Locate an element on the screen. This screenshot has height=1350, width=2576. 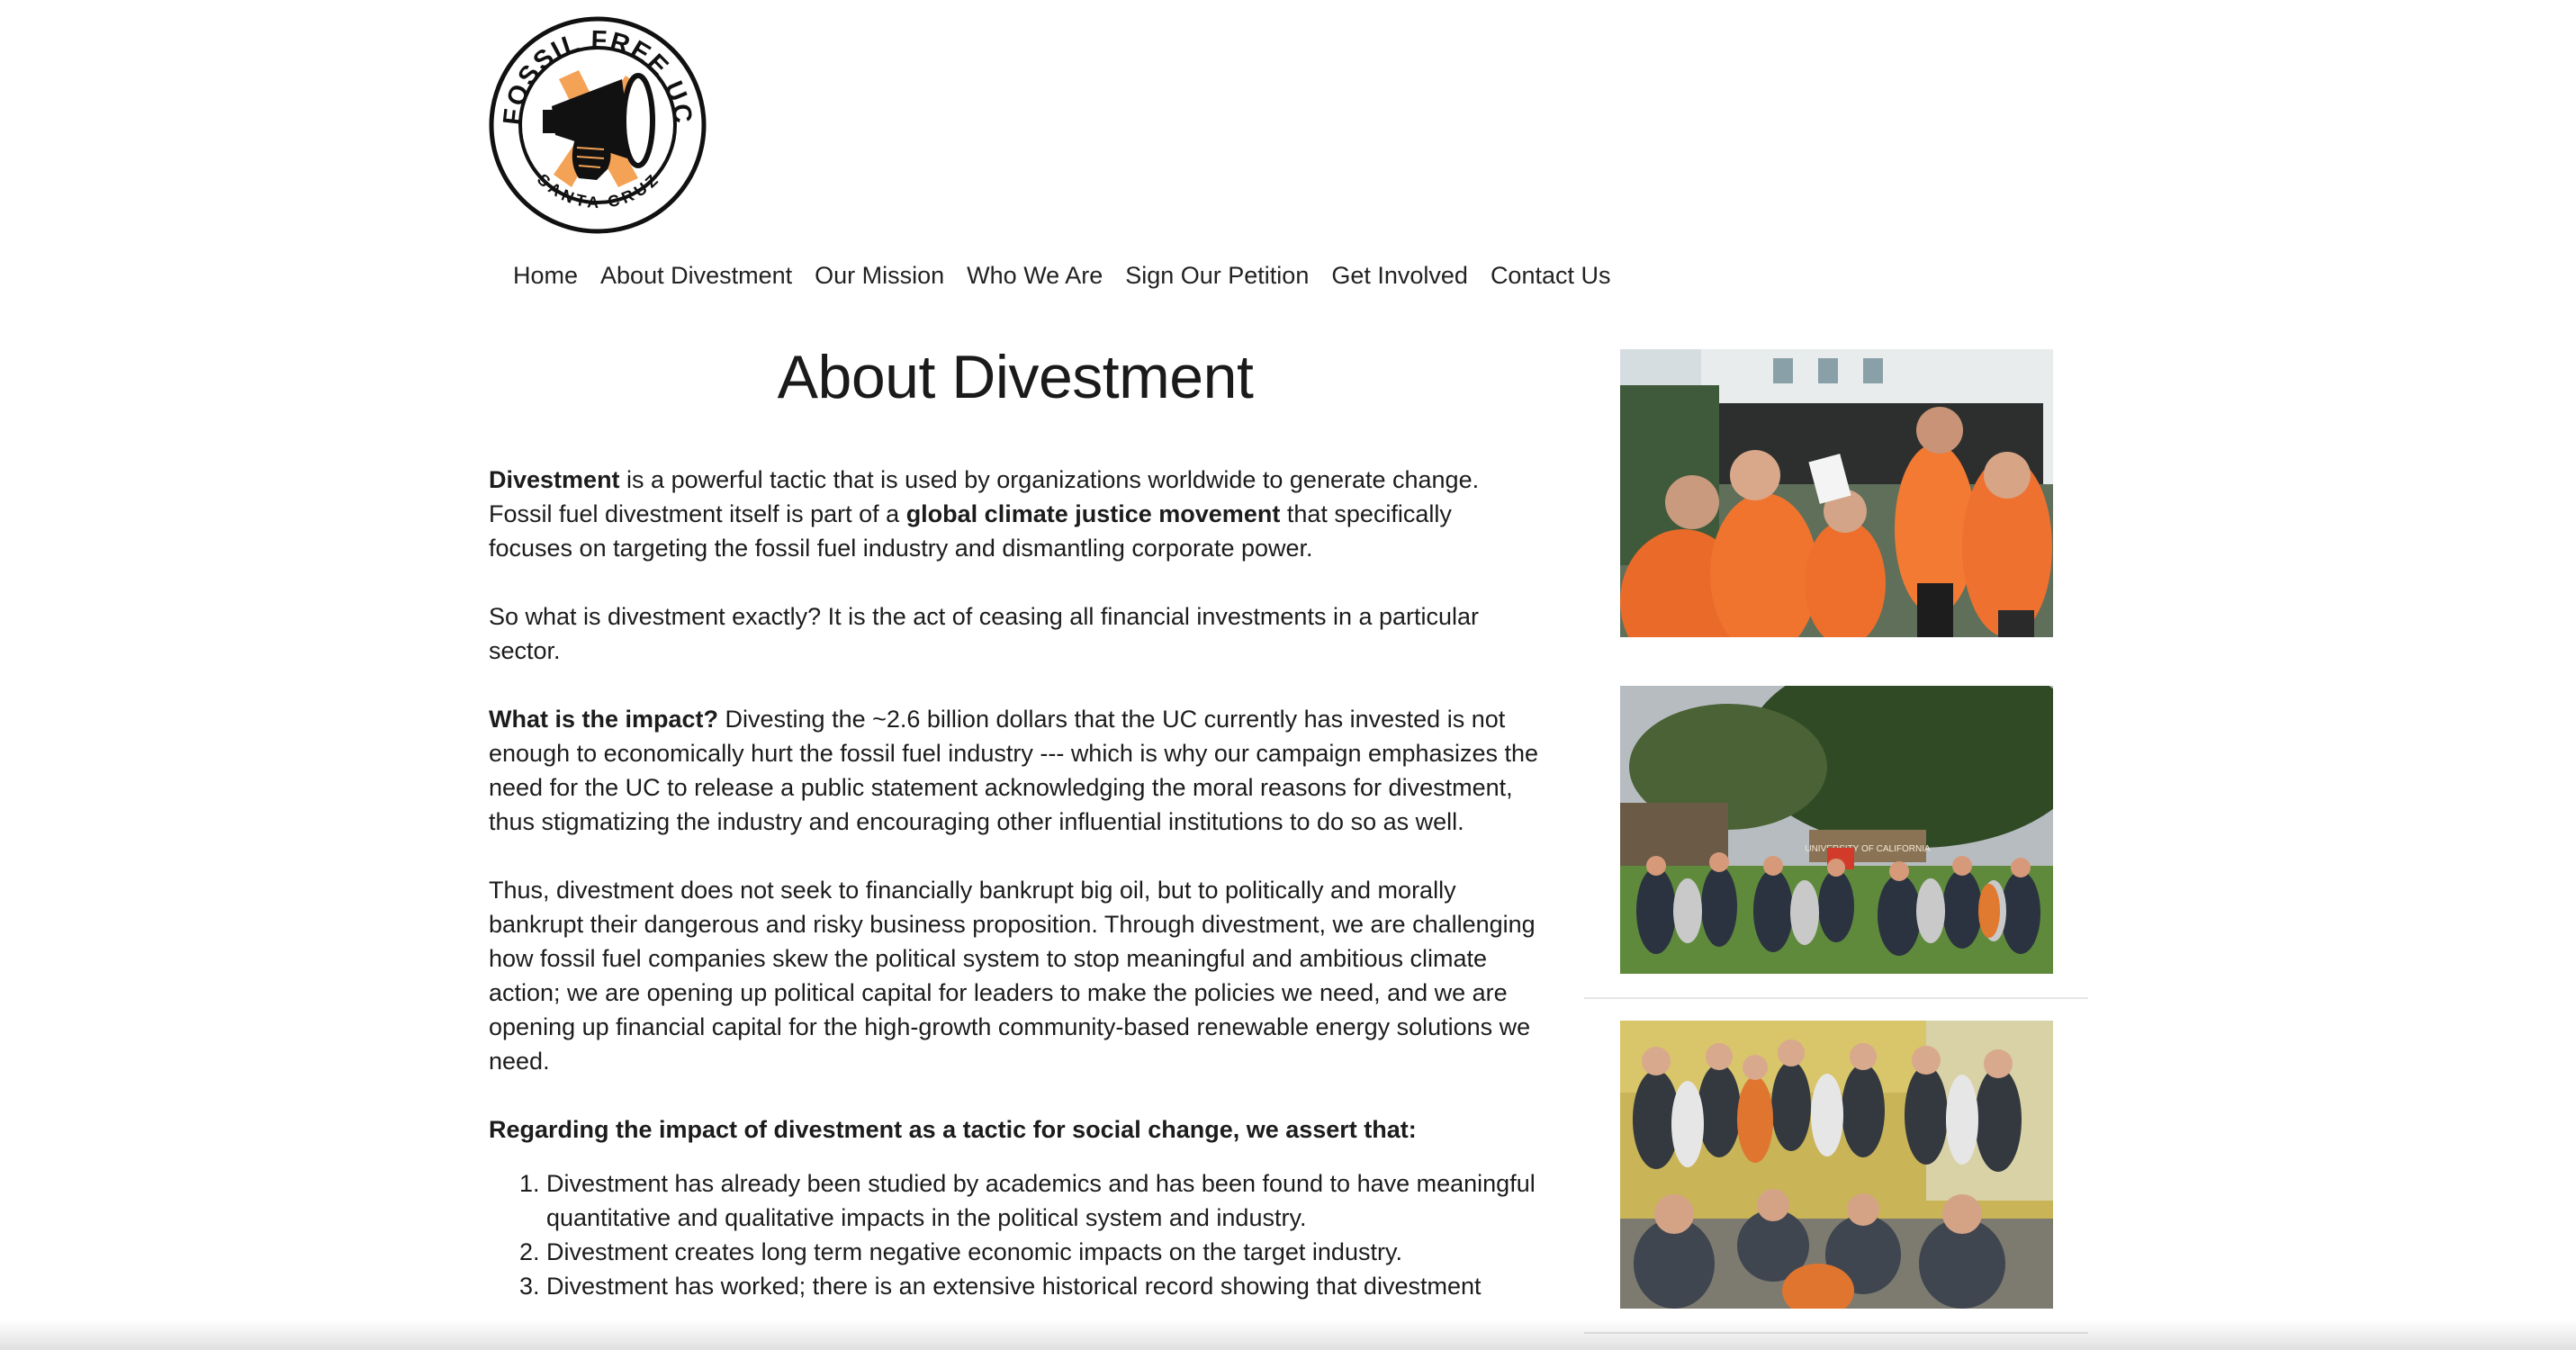
campus-sign-text: UNIVERSITY OF CALIFORNIA is located at coordinates (1868, 849).